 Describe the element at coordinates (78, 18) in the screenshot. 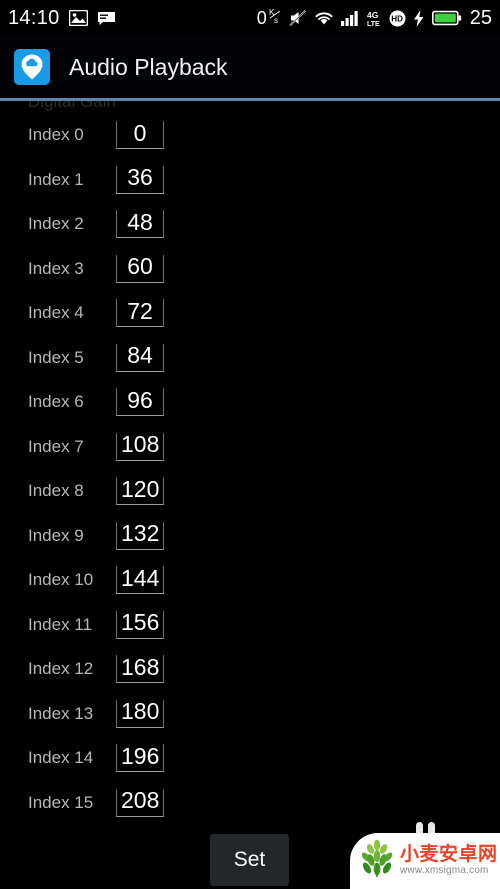

I see `photo-icon` at that location.